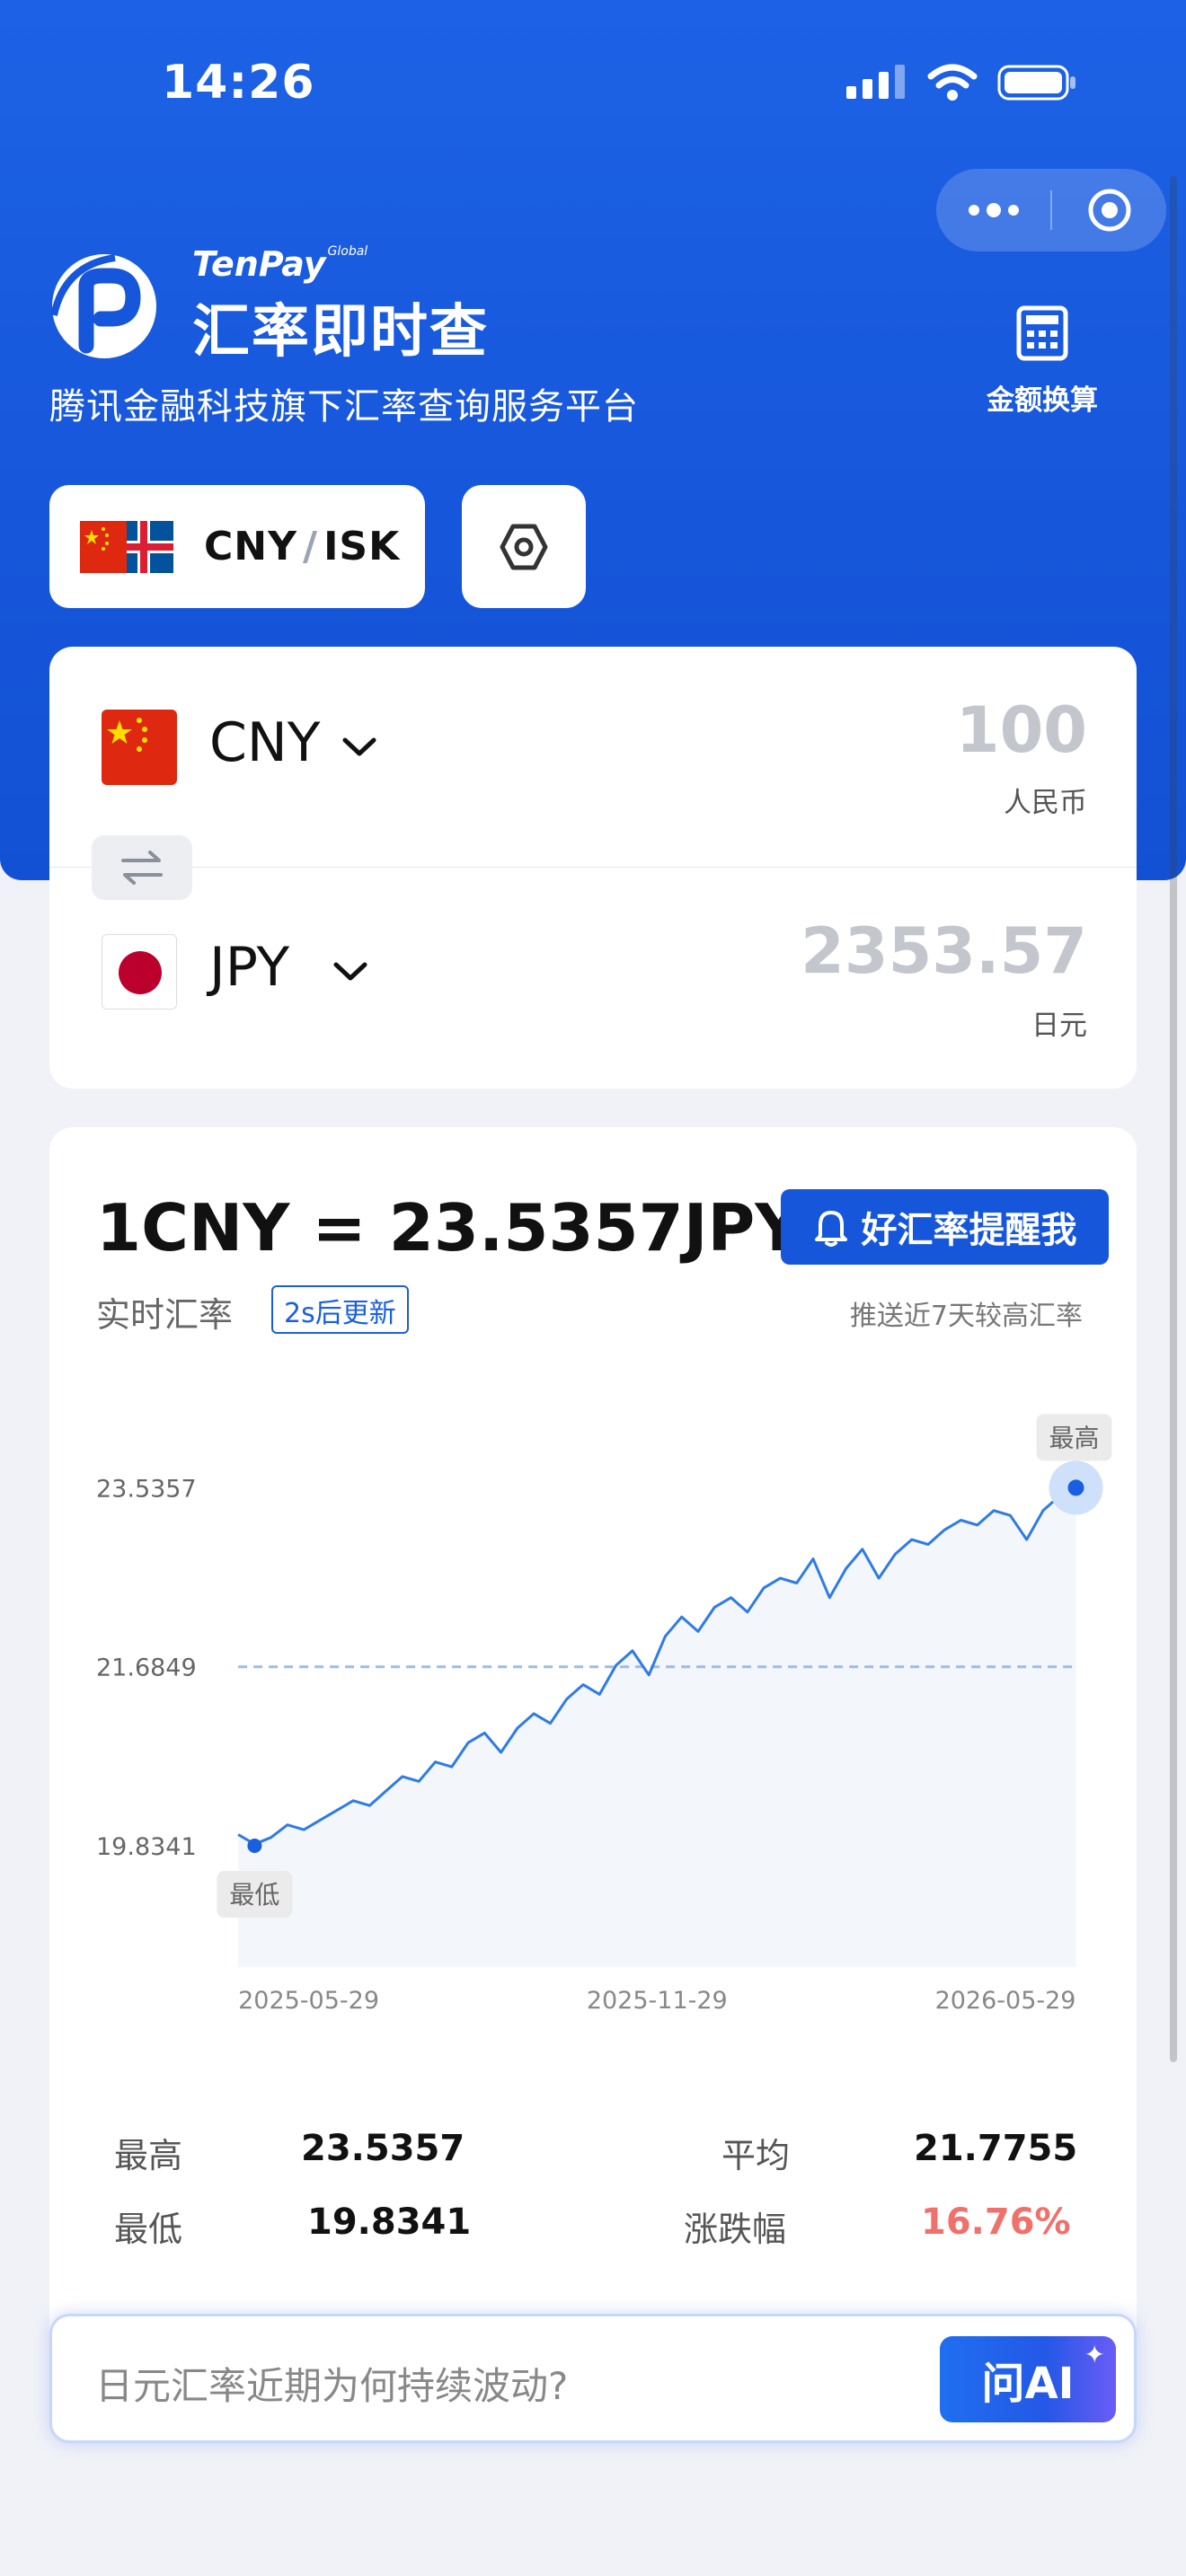  What do you see at coordinates (139, 747) in the screenshot?
I see `china-flag-icon` at bounding box center [139, 747].